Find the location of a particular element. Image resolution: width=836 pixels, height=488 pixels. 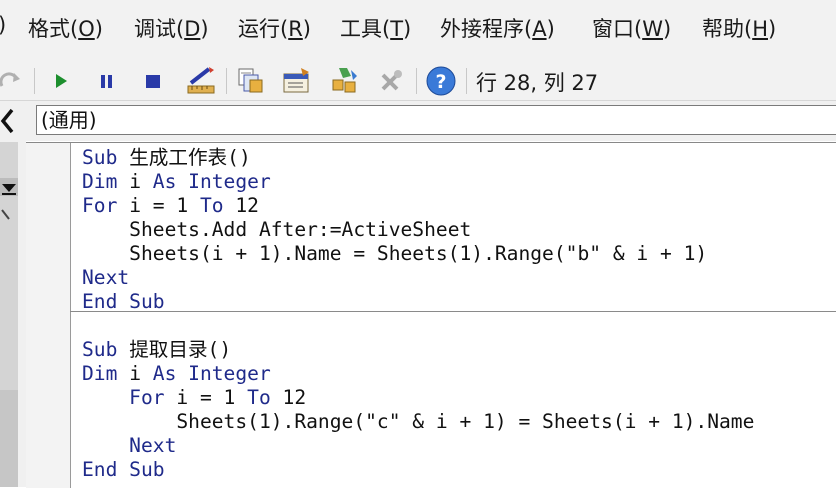

code-text: 提取目录() is located at coordinates (180, 349).